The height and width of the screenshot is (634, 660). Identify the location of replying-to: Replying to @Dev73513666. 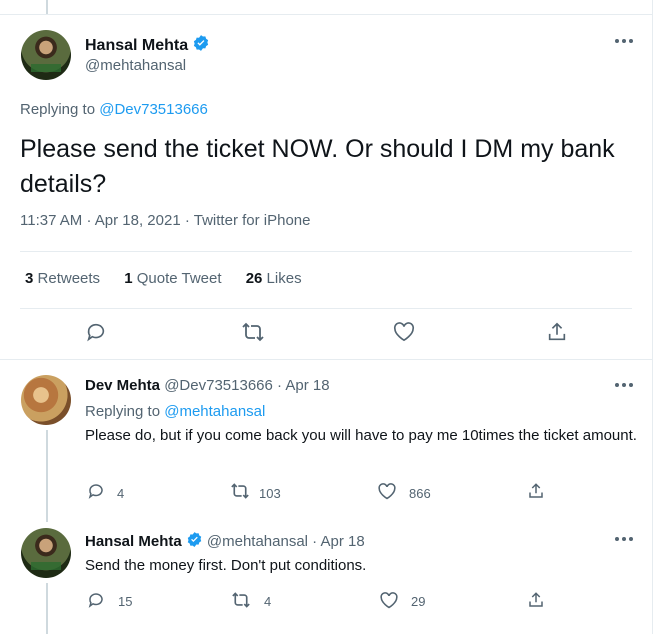
(114, 109).